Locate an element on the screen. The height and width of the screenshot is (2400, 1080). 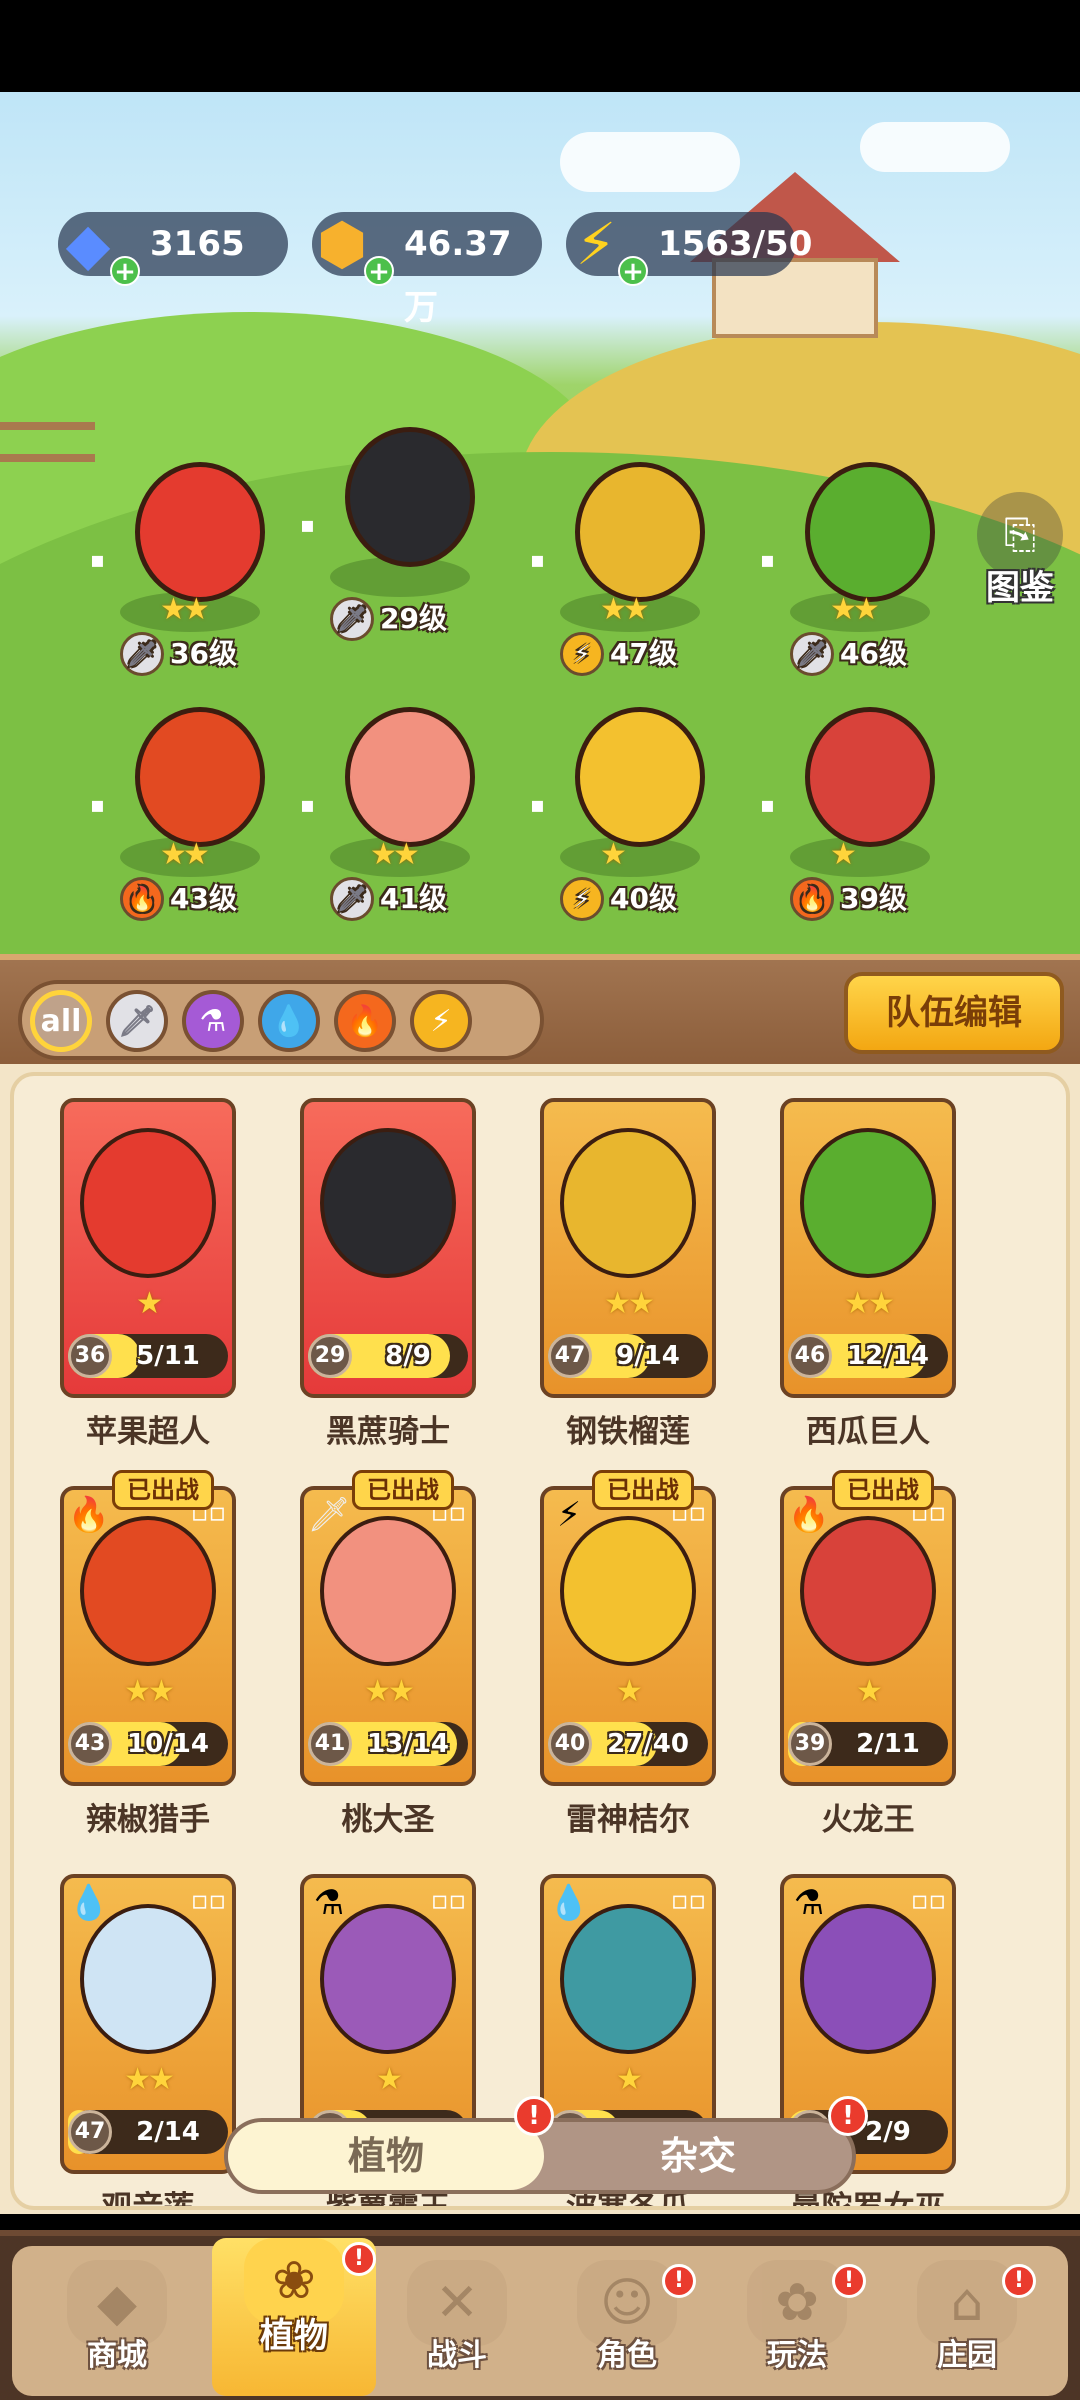
filter-all: all is located at coordinates (61, 1021).